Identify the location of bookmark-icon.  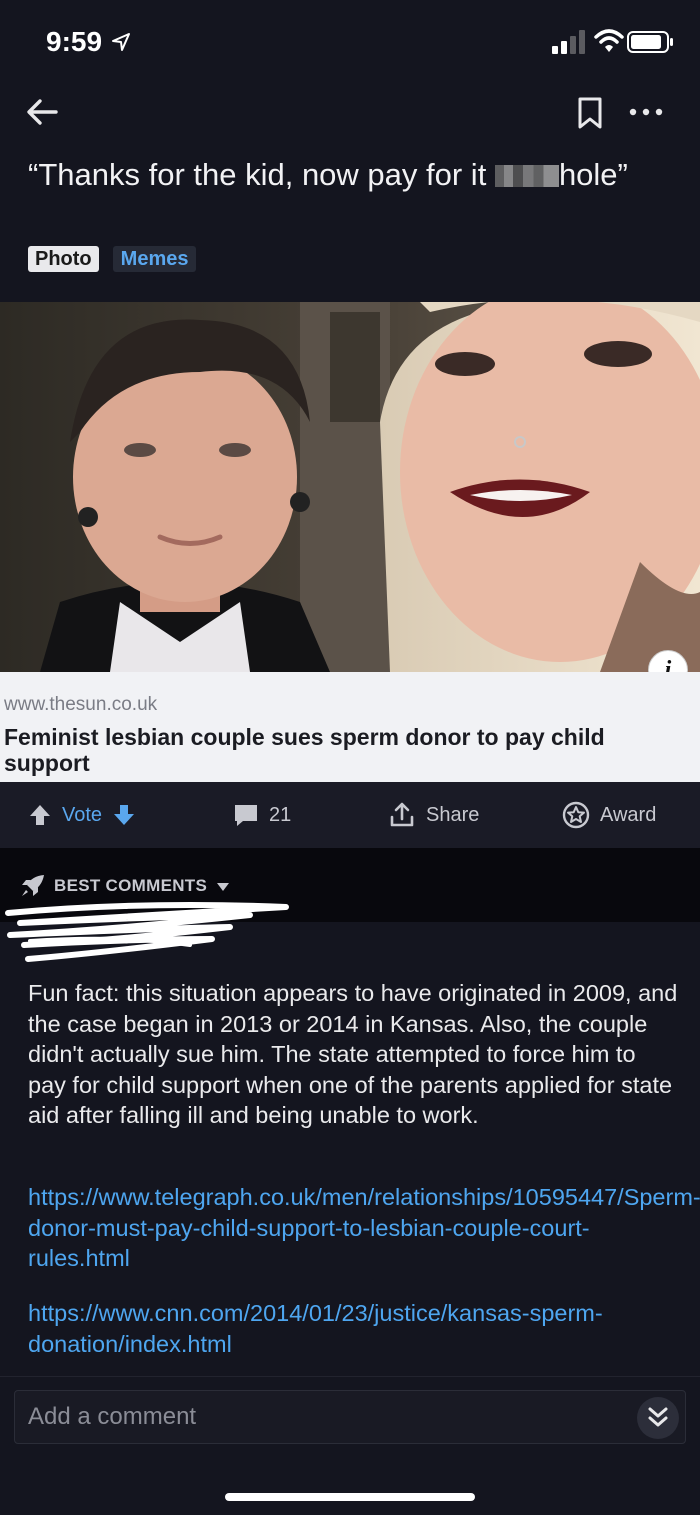
(590, 113).